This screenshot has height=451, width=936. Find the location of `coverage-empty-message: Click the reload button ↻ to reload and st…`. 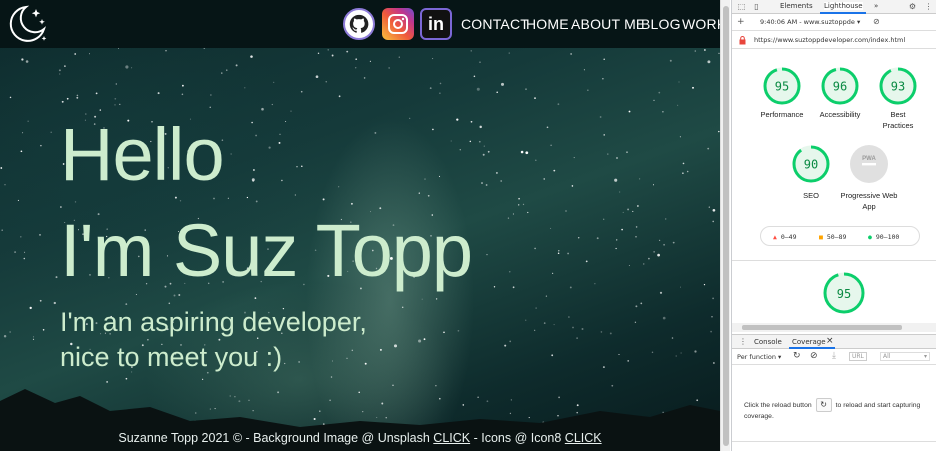

coverage-empty-message: Click the reload button ↻ to reload and st… is located at coordinates (840, 409).